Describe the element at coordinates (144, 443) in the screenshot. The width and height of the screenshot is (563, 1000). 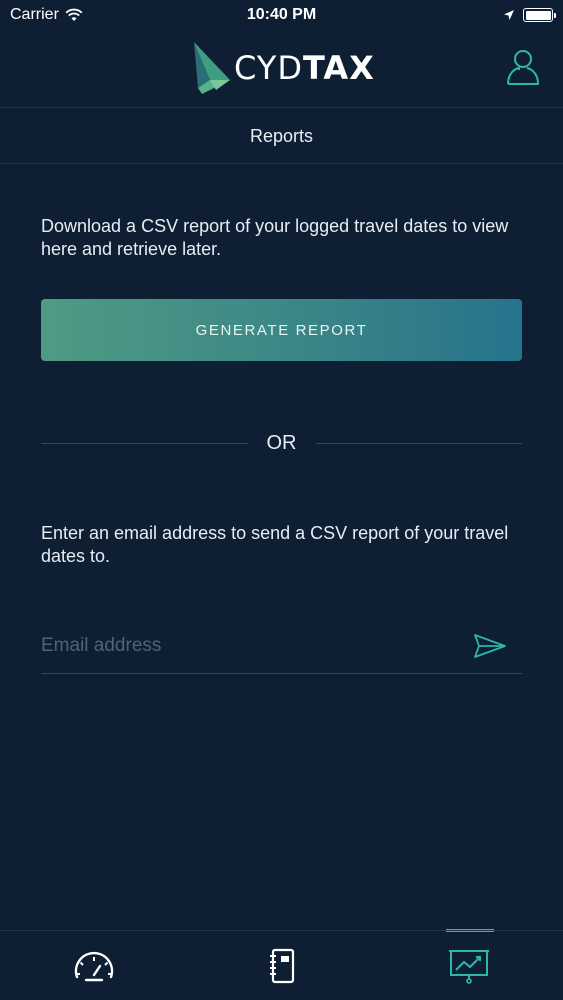
I see `divider-line-left` at that location.